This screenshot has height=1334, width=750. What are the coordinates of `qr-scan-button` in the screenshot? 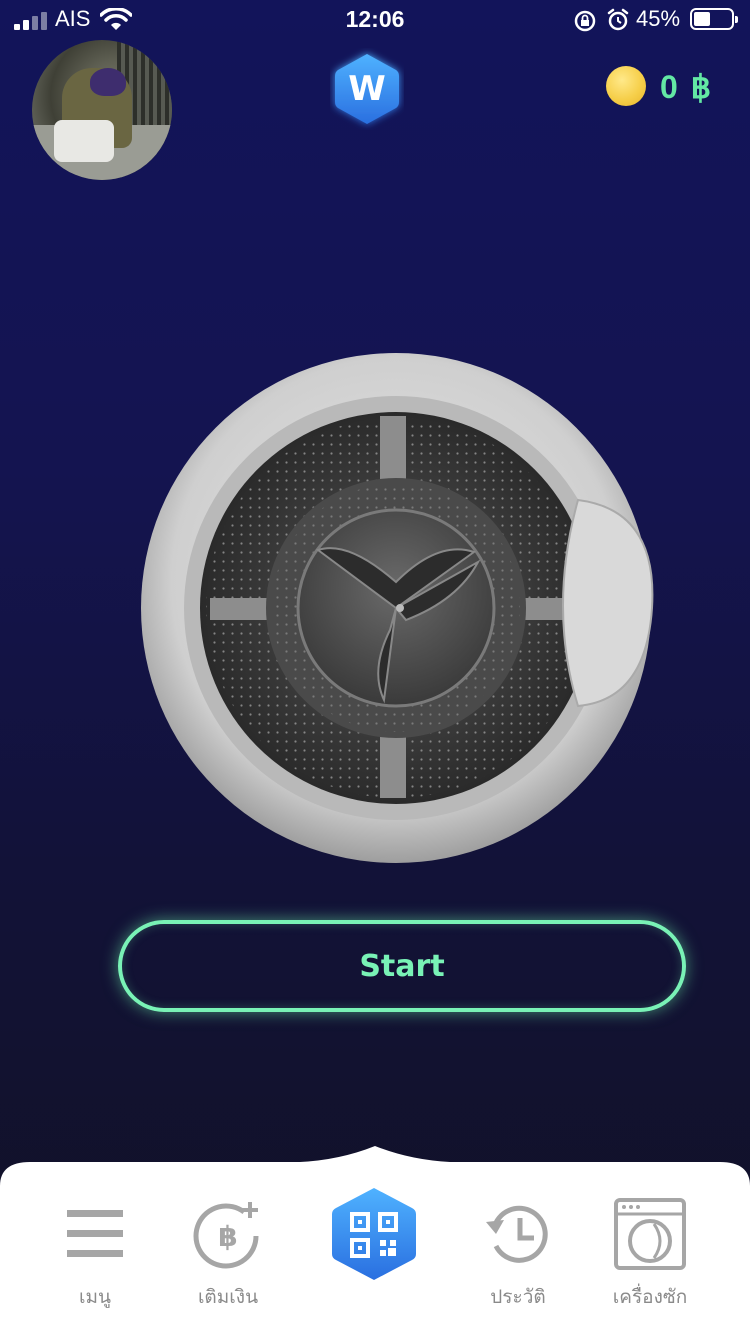 It's located at (374, 1234).